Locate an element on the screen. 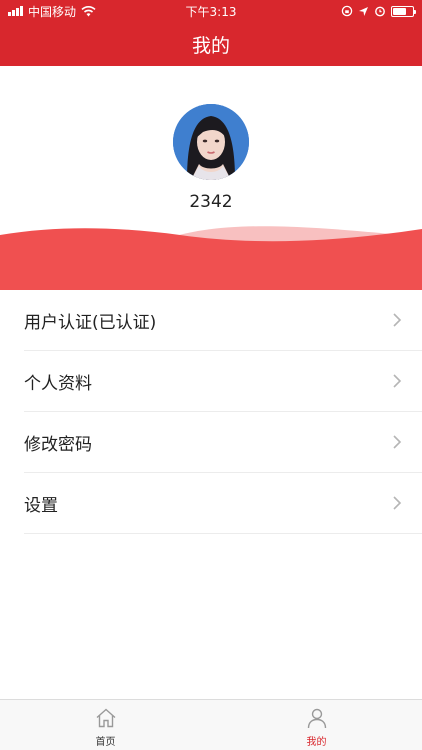 Image resolution: width=422 pixels, height=750 pixels. wave-decoration is located at coordinates (211, 258).